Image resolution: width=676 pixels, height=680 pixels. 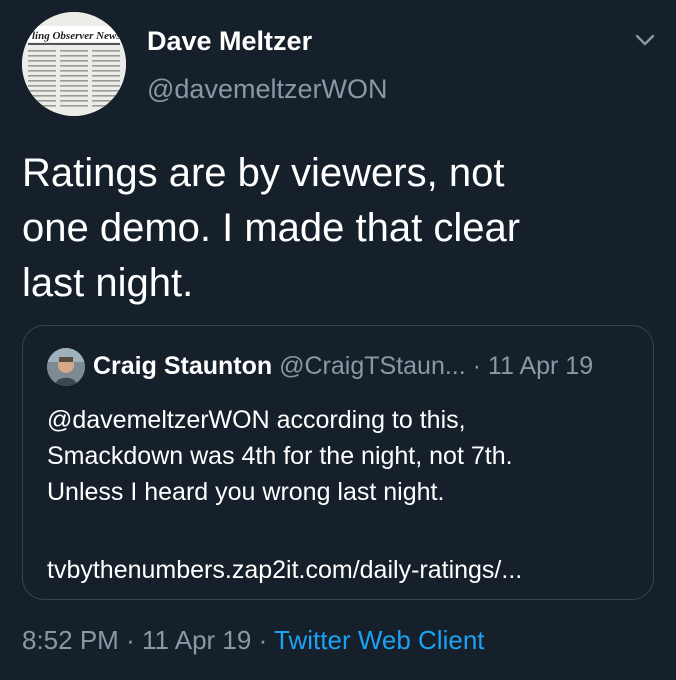 What do you see at coordinates (182, 366) in the screenshot?
I see `quoted-display-name: Craig Staunton` at bounding box center [182, 366].